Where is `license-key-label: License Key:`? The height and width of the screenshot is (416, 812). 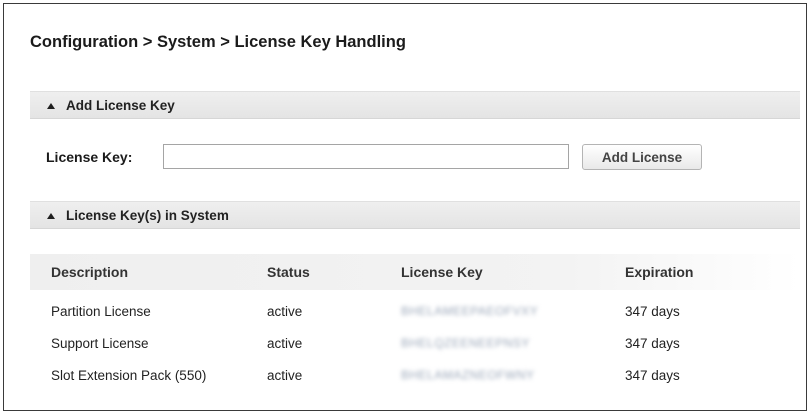 license-key-label: License Key: is located at coordinates (89, 157).